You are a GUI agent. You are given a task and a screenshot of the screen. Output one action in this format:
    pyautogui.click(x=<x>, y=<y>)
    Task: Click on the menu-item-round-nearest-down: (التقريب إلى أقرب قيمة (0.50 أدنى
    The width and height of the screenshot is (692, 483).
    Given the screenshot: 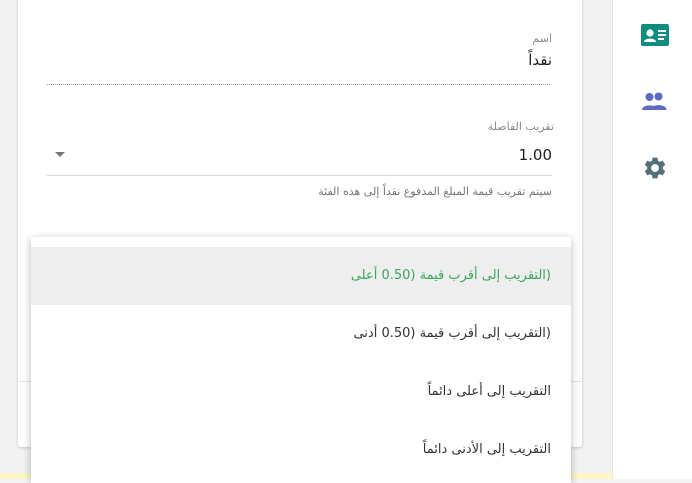 What is the action you would take?
    pyautogui.click(x=301, y=334)
    